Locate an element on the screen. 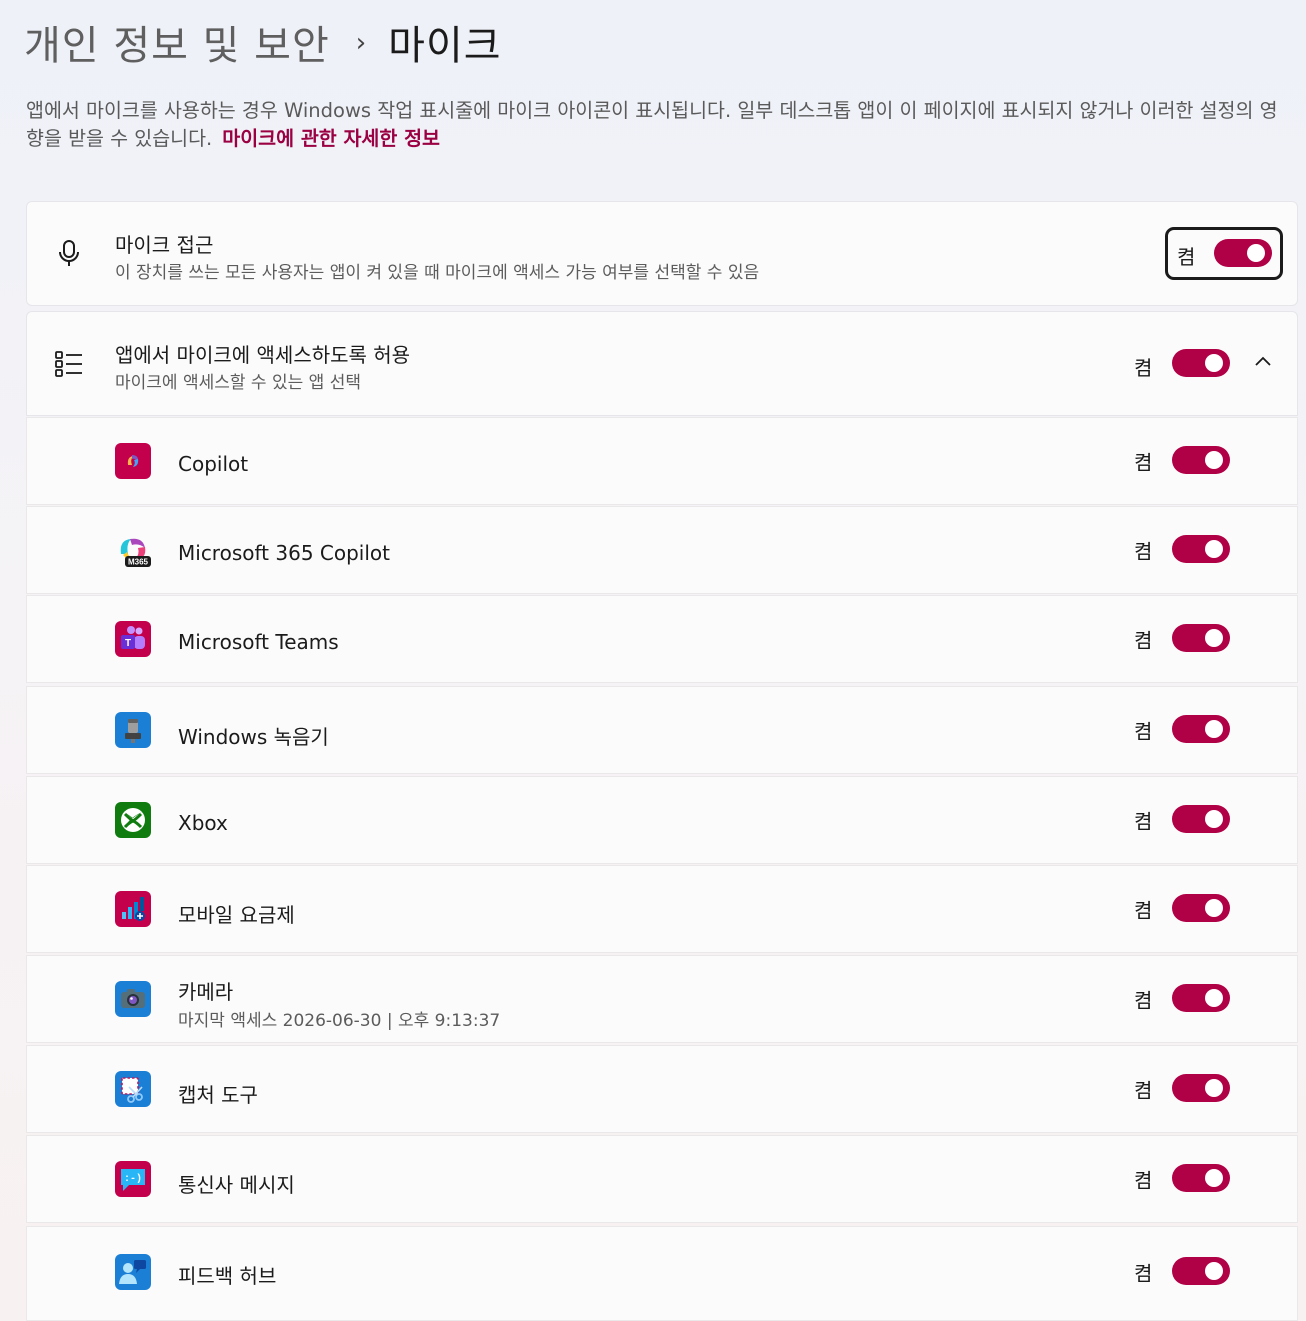 This screenshot has height=1321, width=1306. app-access-toggle is located at coordinates (1201, 363).